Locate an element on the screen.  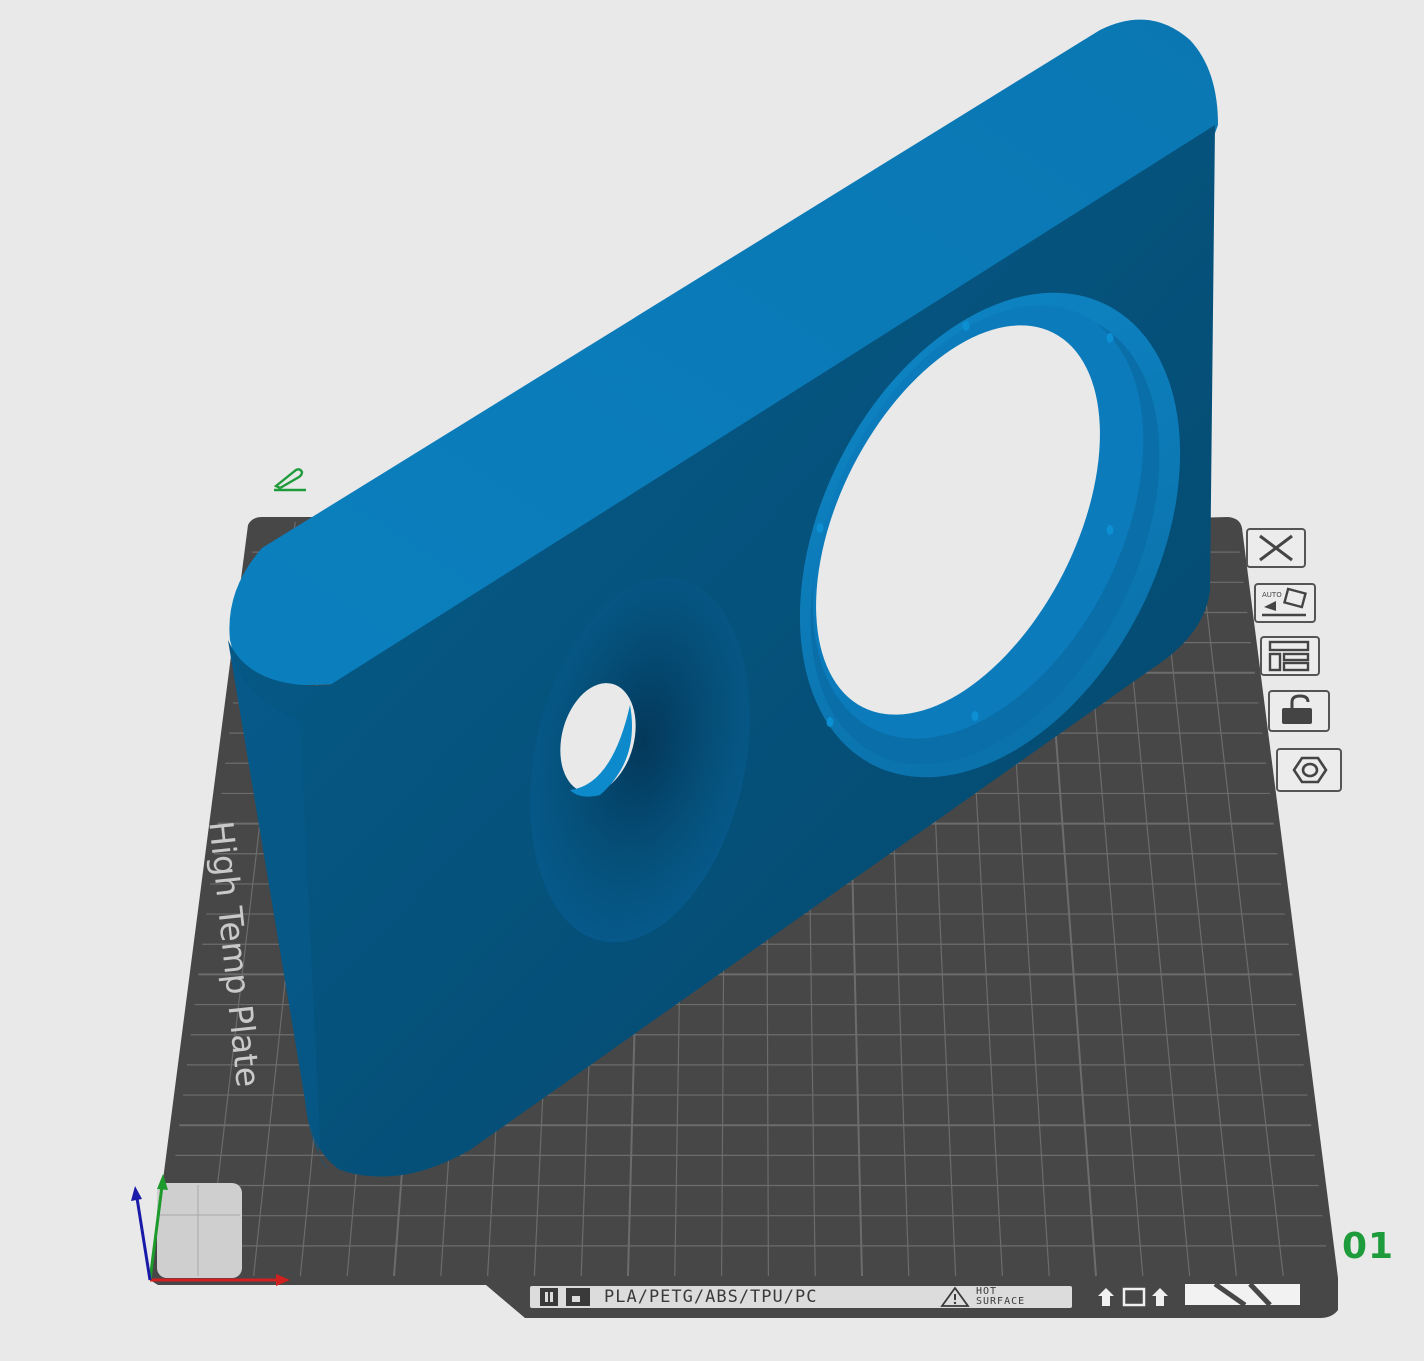
plate-toolbar: AUTO is located at coordinates (1295, 670).